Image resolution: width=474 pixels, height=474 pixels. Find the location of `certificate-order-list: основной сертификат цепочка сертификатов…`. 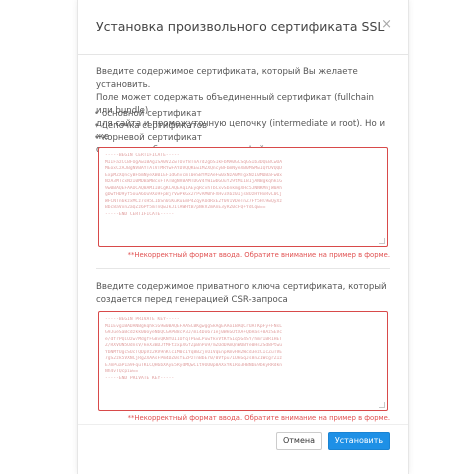

certificate-order-list: основной сертификат цепочка сертификатов… is located at coordinates (150, 126).